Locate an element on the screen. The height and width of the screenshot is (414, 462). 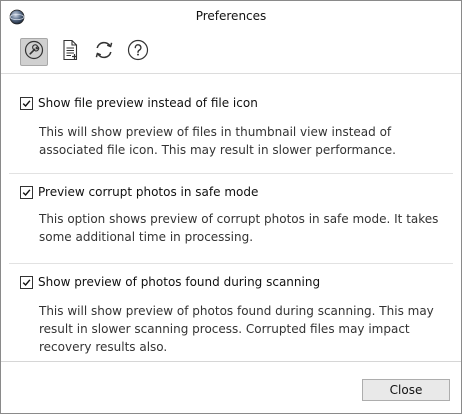
wrench-icon is located at coordinates (34, 52).